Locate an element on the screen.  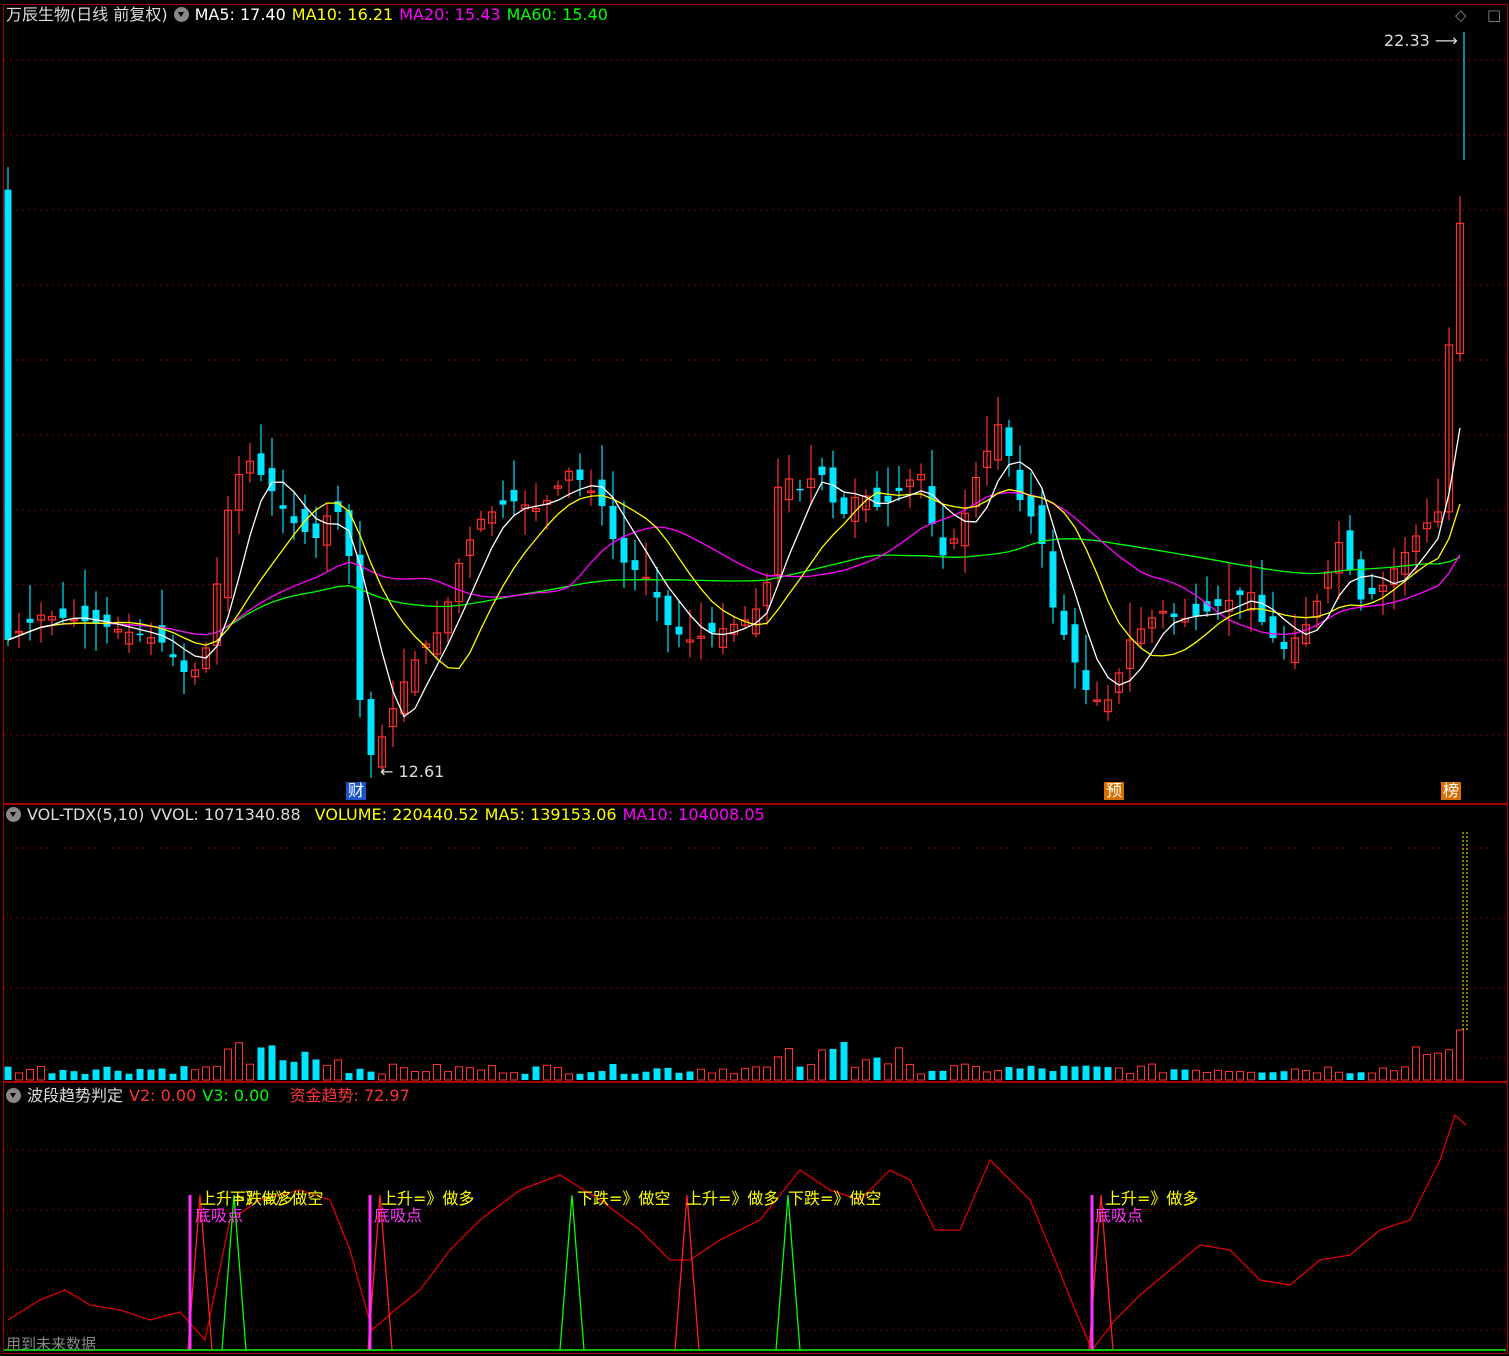
marker-bang: 榜 is located at coordinates (1451, 791).